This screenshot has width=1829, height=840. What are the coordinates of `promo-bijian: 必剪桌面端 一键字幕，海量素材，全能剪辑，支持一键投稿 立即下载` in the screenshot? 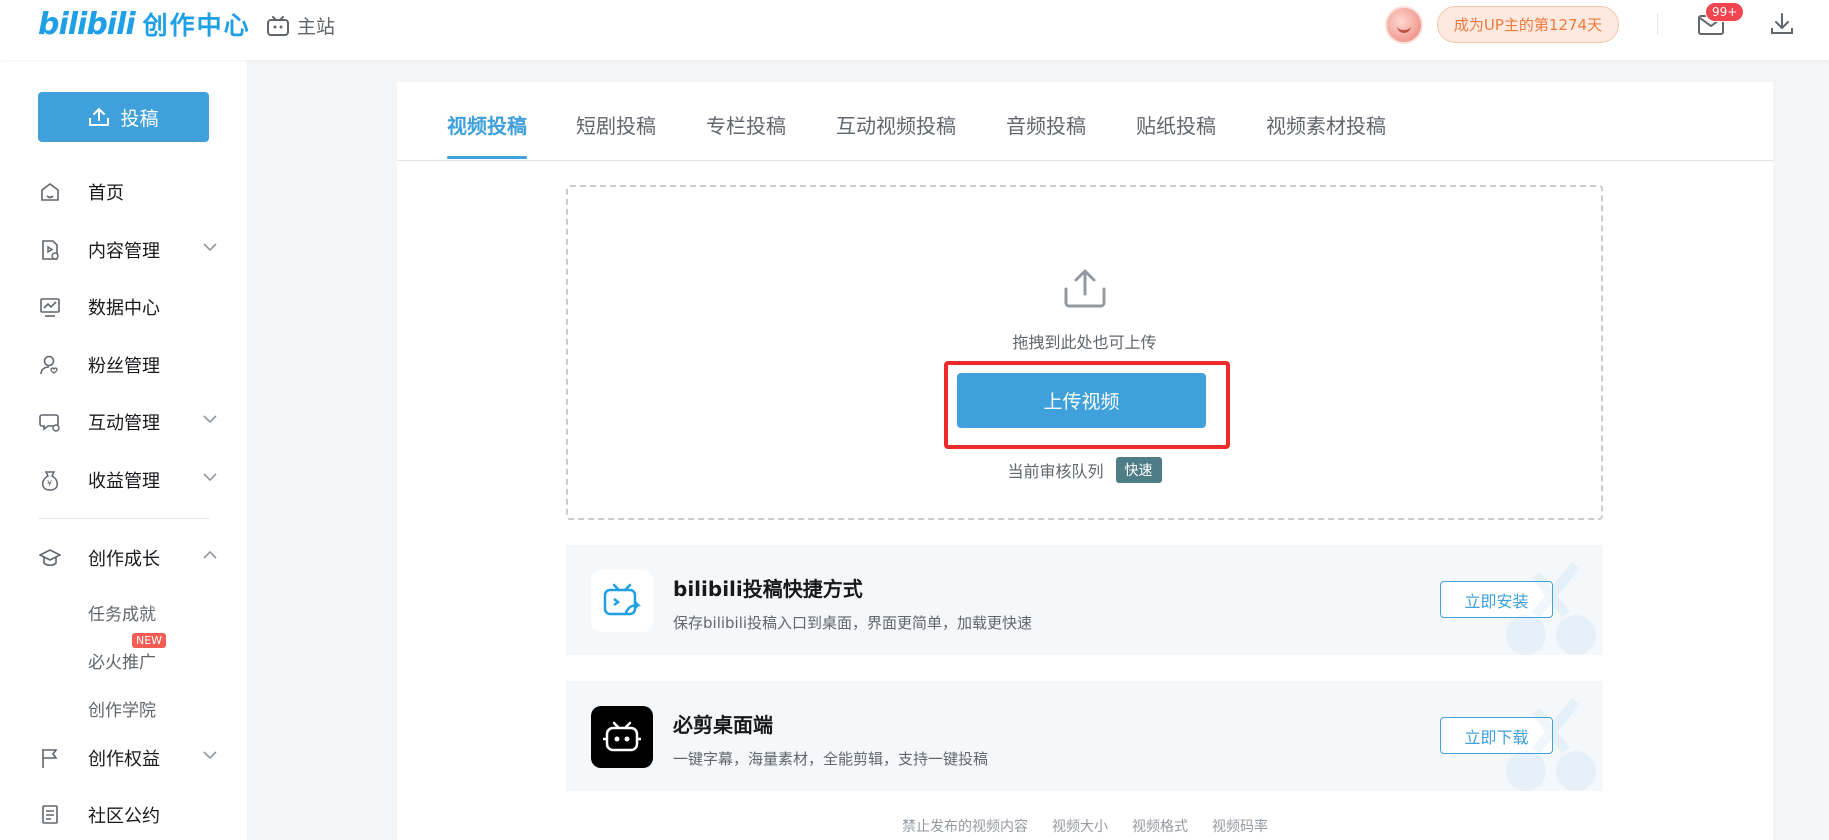 It's located at (1084, 736).